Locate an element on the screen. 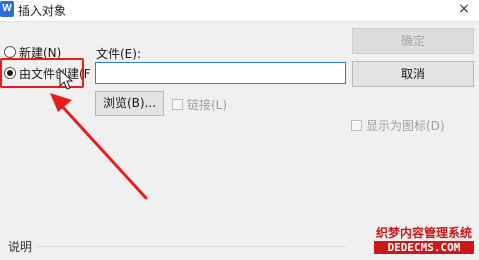  ok-button: 确定 is located at coordinates (413, 41).